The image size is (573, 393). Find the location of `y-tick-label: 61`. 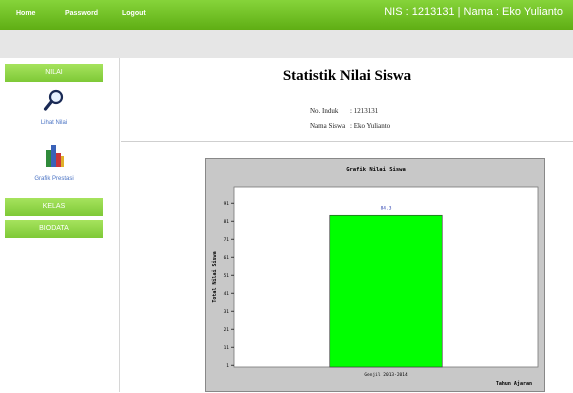

y-tick-label: 61 is located at coordinates (227, 258).